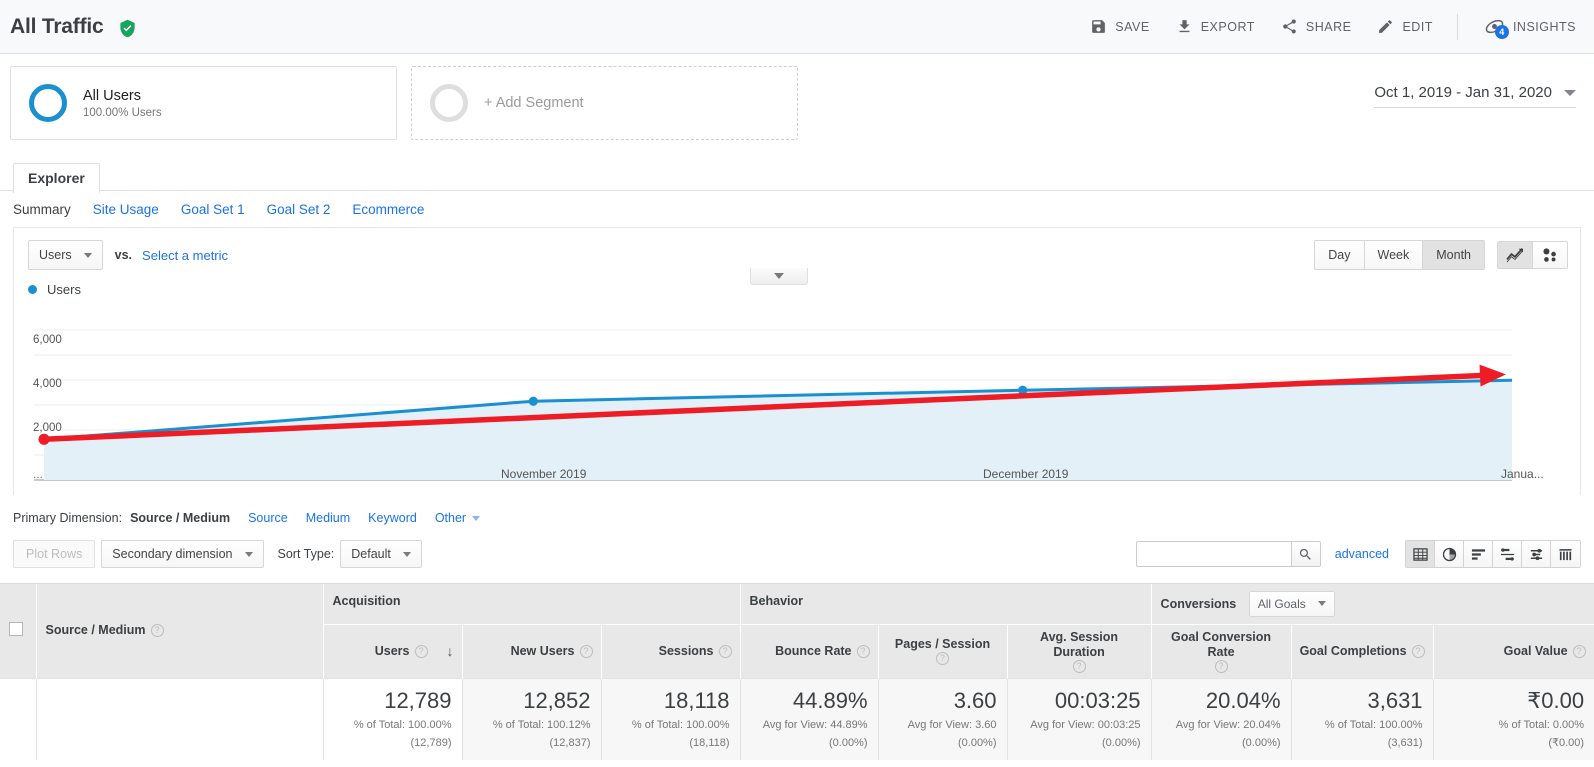 This screenshot has width=1594, height=767. What do you see at coordinates (450, 518) in the screenshot?
I see `primary-dimension-other-label: Other` at bounding box center [450, 518].